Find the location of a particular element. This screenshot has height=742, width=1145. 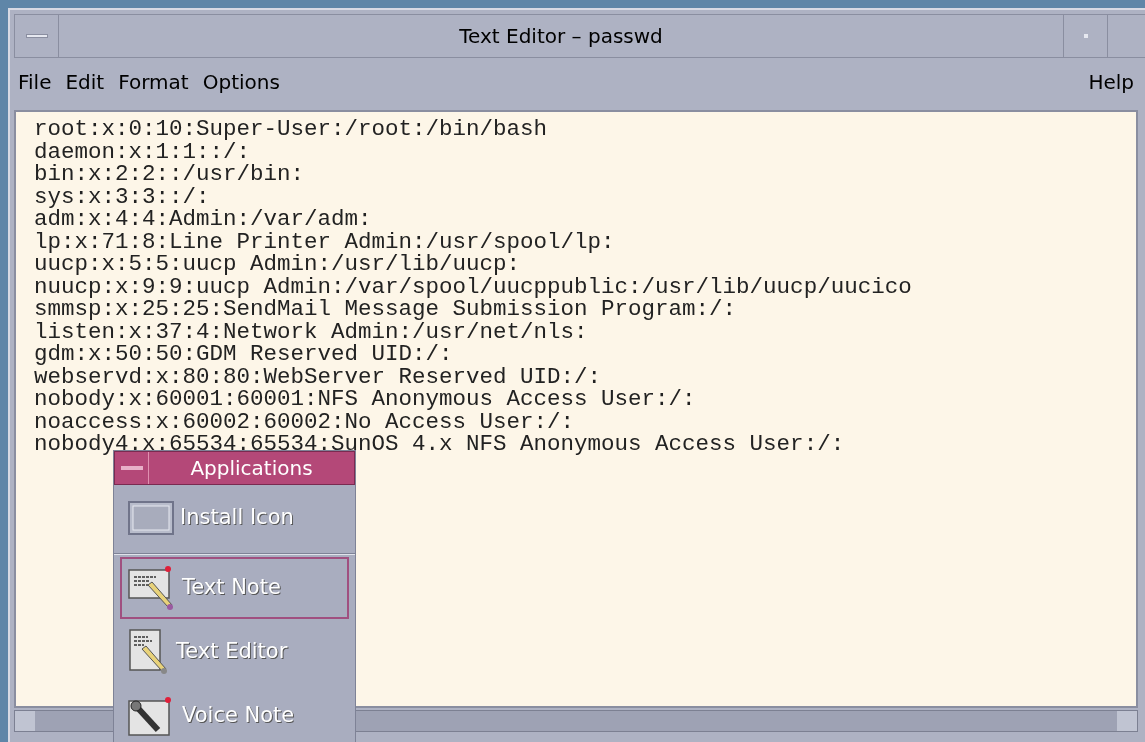

text-line: bin:x:2:2::/usr/bin: is located at coordinates (169, 174).